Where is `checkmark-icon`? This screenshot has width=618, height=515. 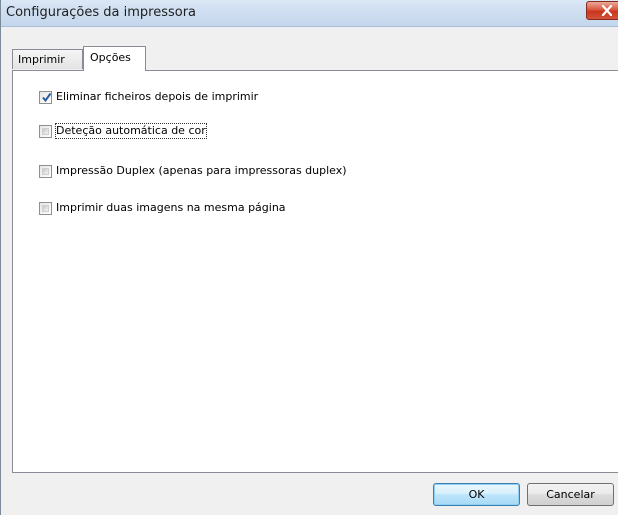
checkmark-icon is located at coordinates (47, 97).